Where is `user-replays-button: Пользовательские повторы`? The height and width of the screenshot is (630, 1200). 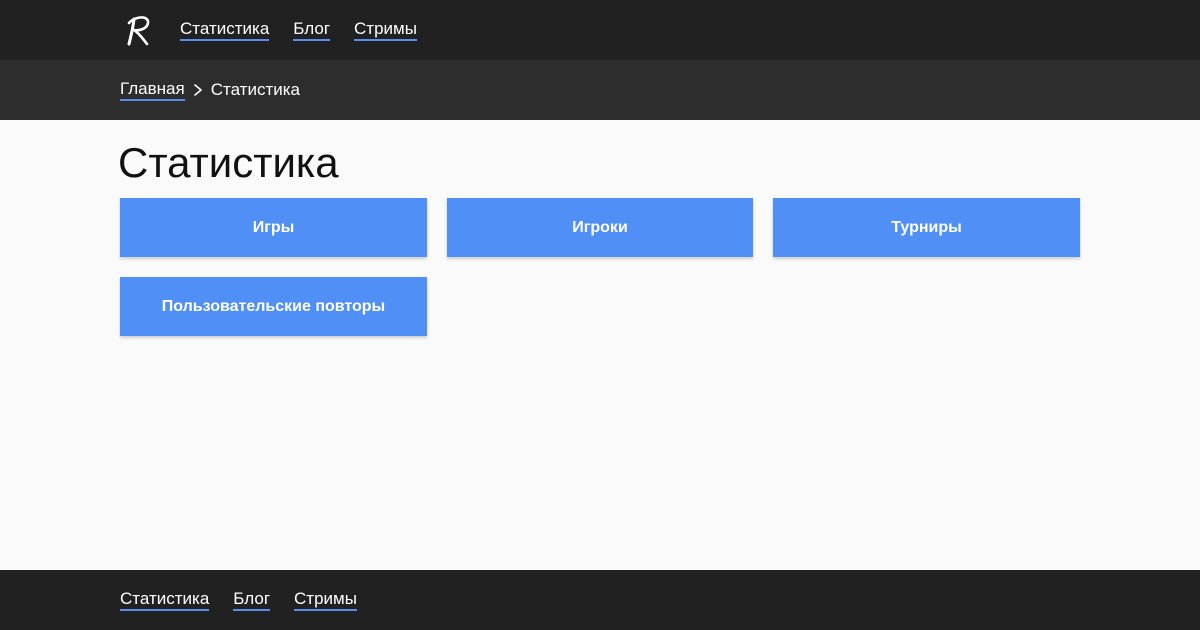 user-replays-button: Пользовательские повторы is located at coordinates (273, 306).